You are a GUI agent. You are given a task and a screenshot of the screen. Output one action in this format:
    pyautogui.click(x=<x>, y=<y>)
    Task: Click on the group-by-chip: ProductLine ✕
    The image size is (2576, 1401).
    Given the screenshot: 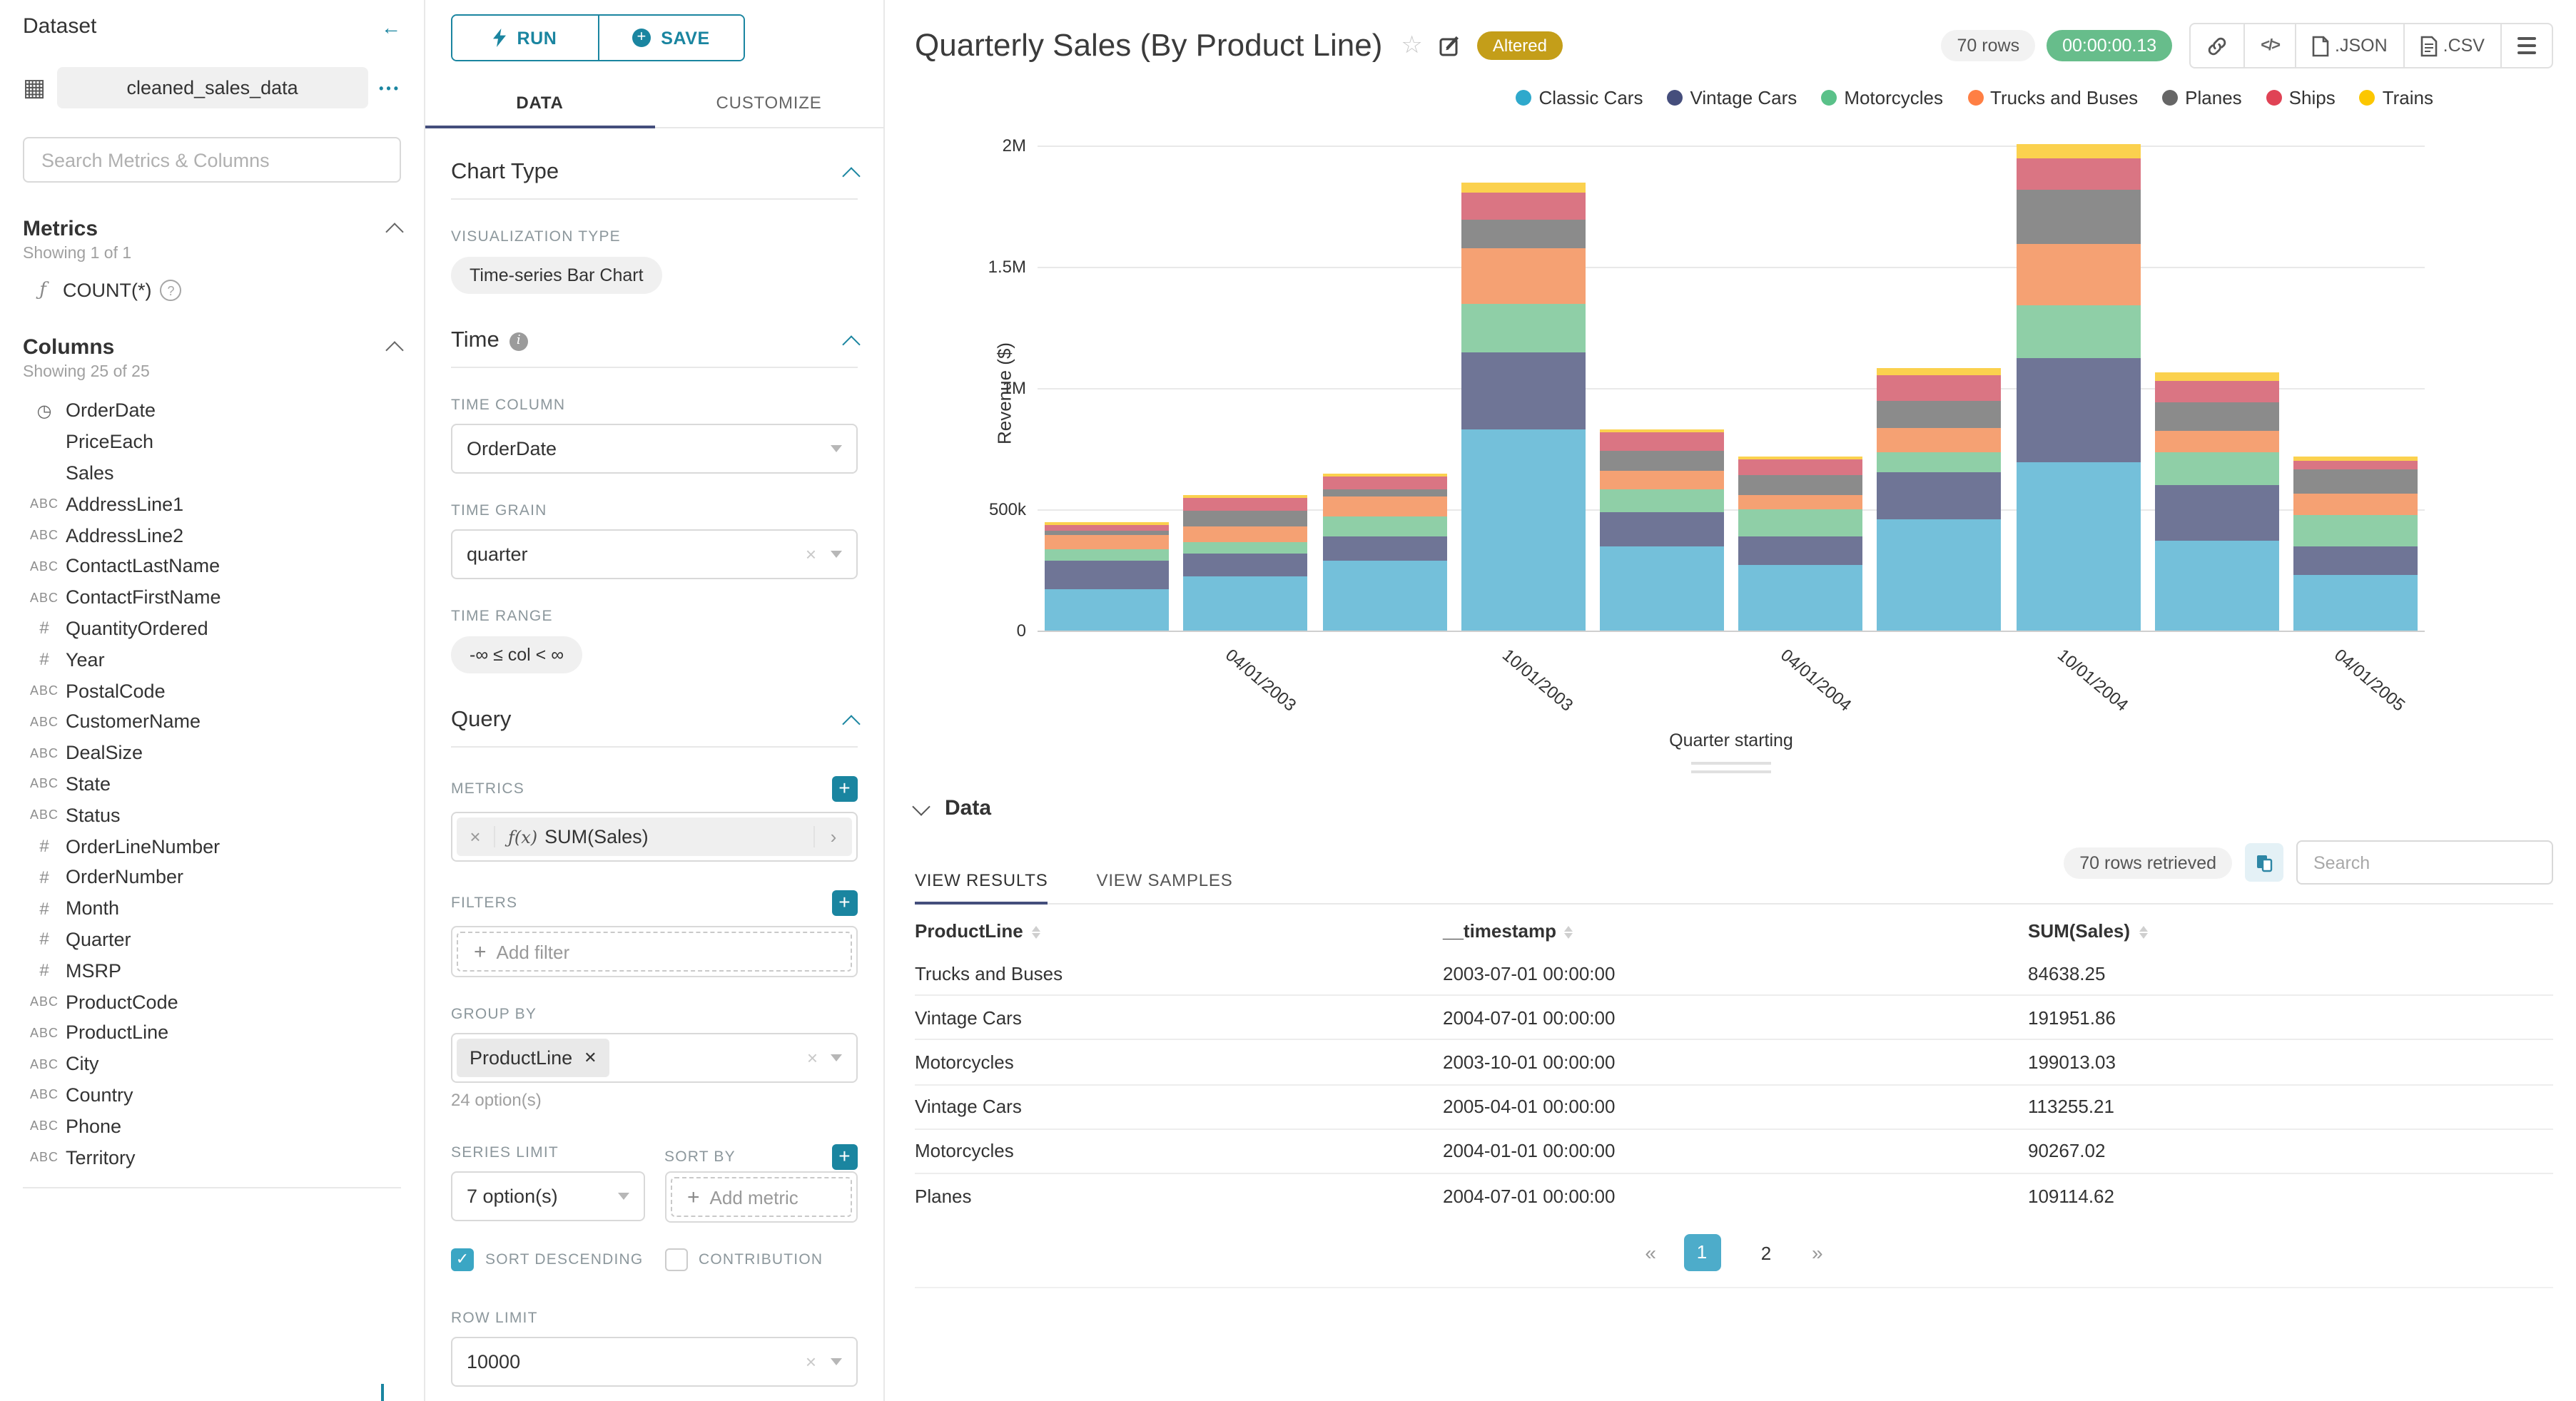 What is the action you would take?
    pyautogui.click(x=533, y=1058)
    